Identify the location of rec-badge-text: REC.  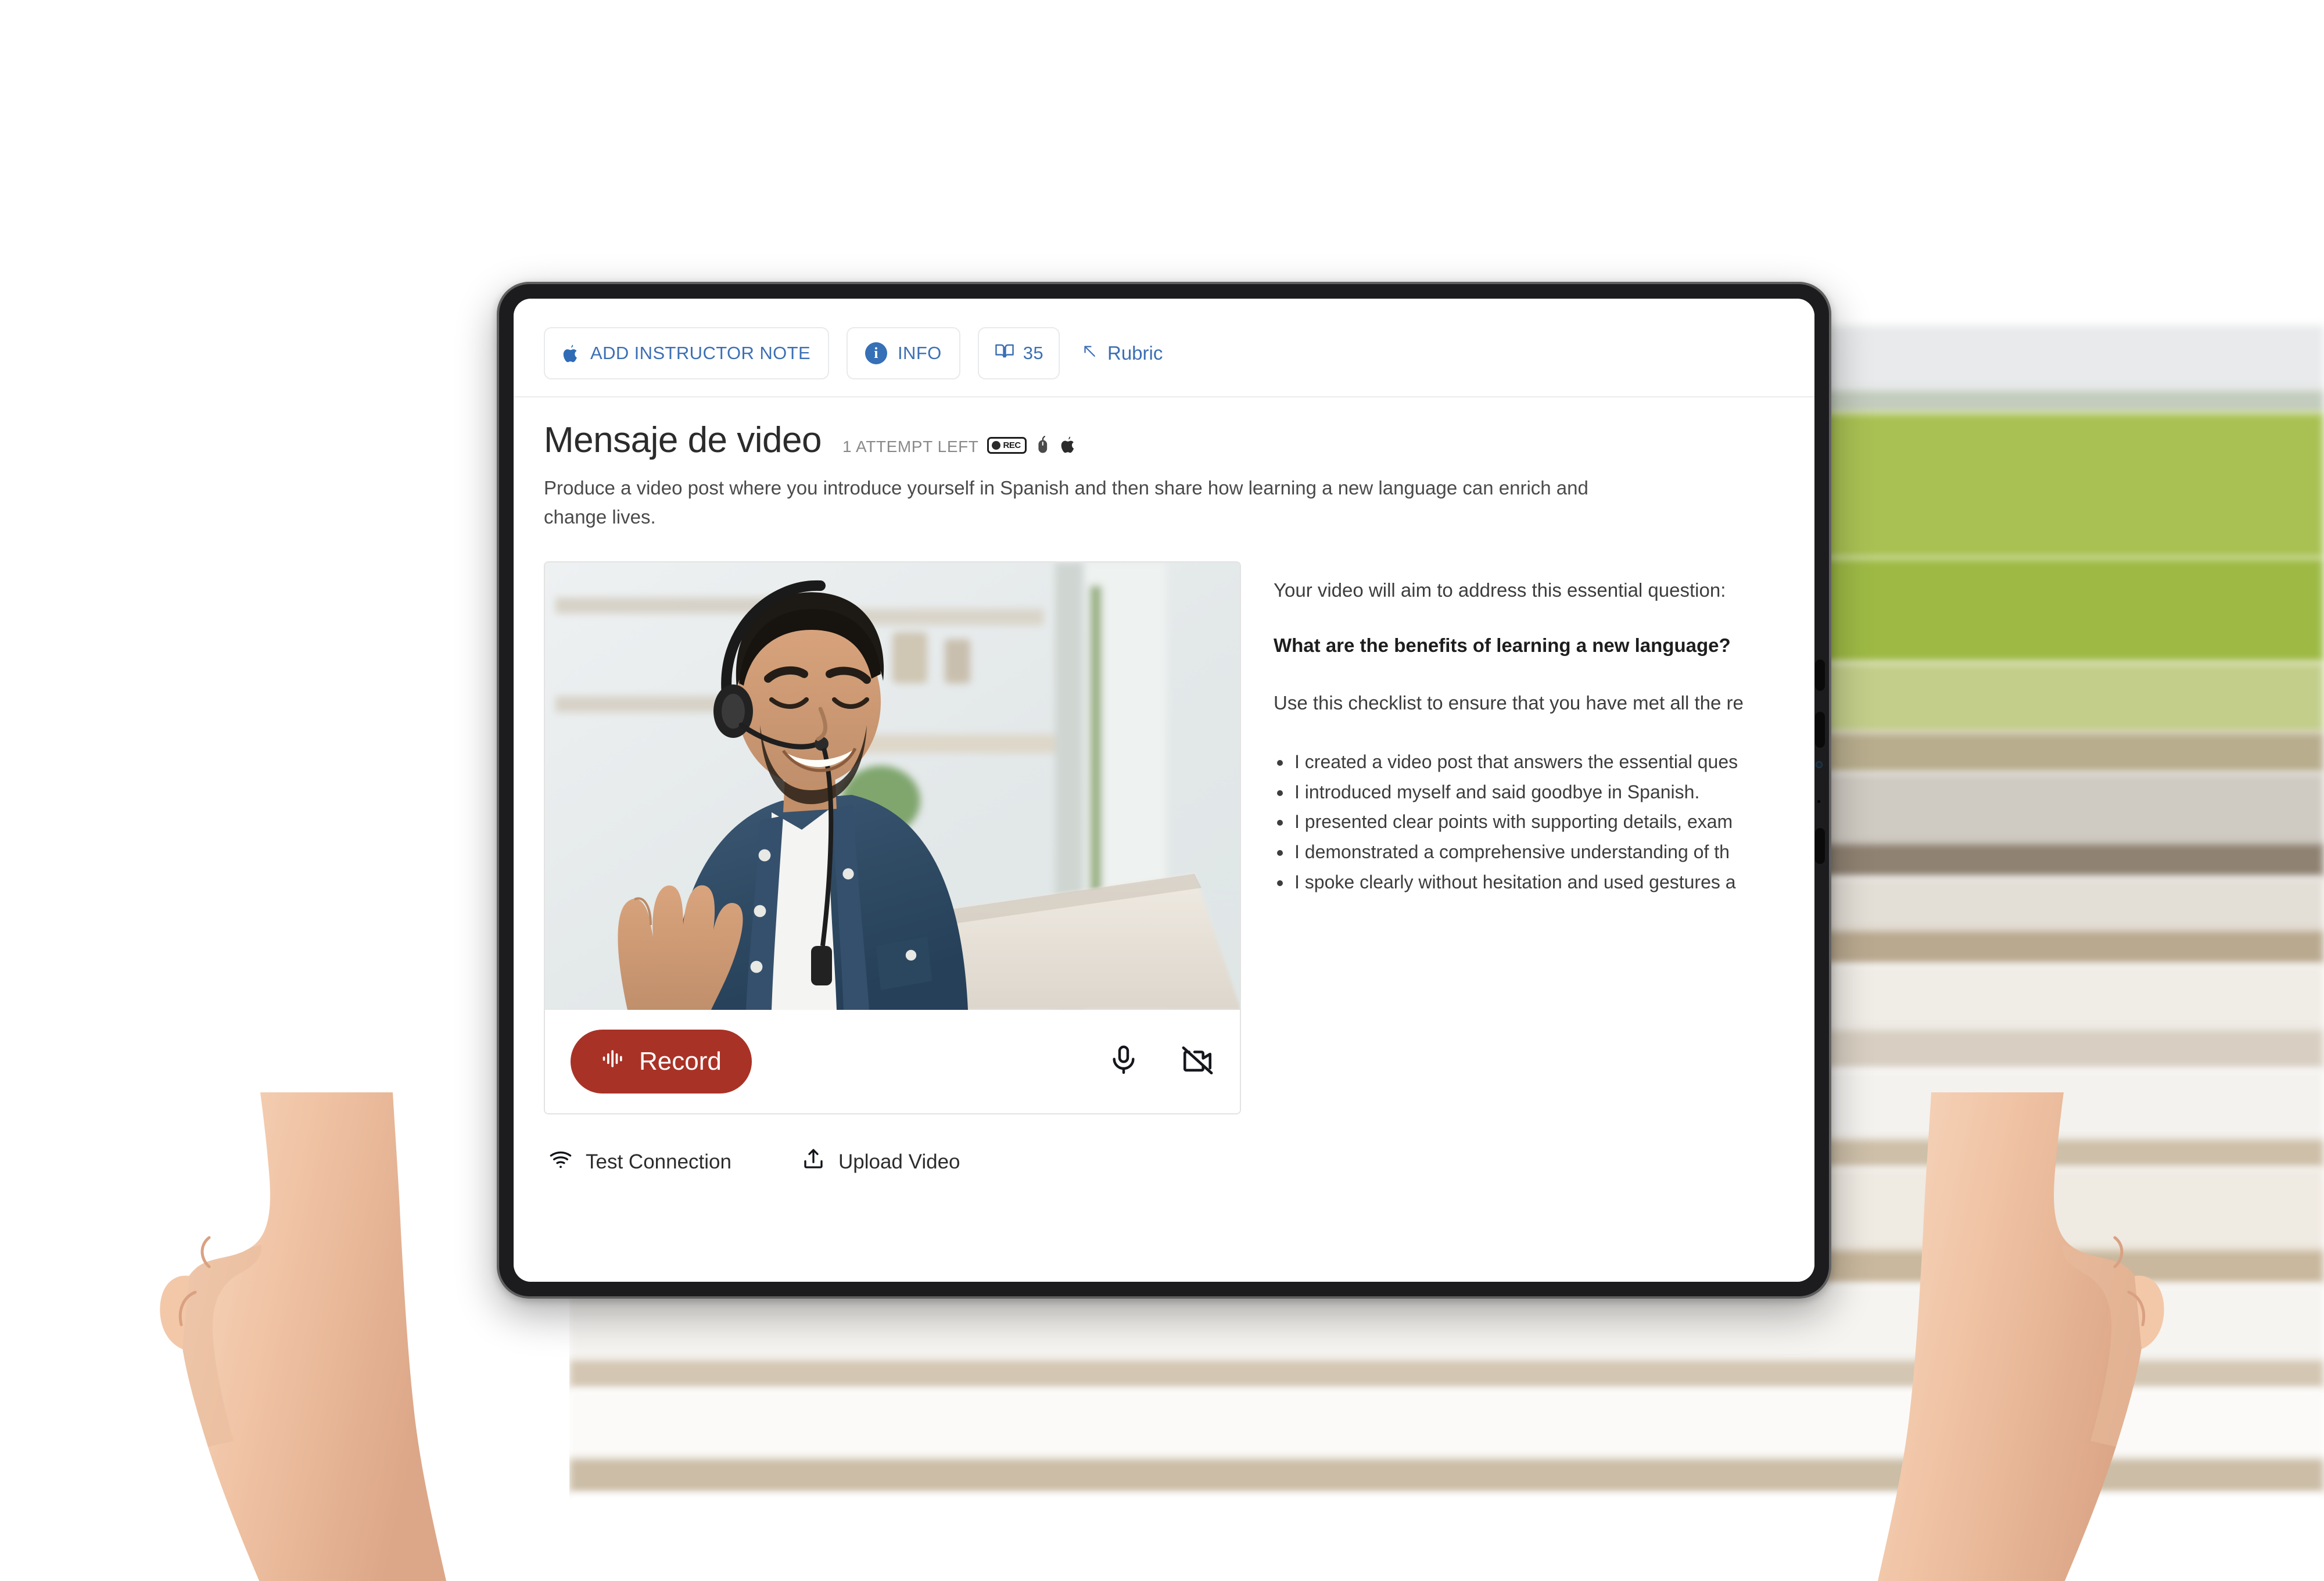
(1012, 445).